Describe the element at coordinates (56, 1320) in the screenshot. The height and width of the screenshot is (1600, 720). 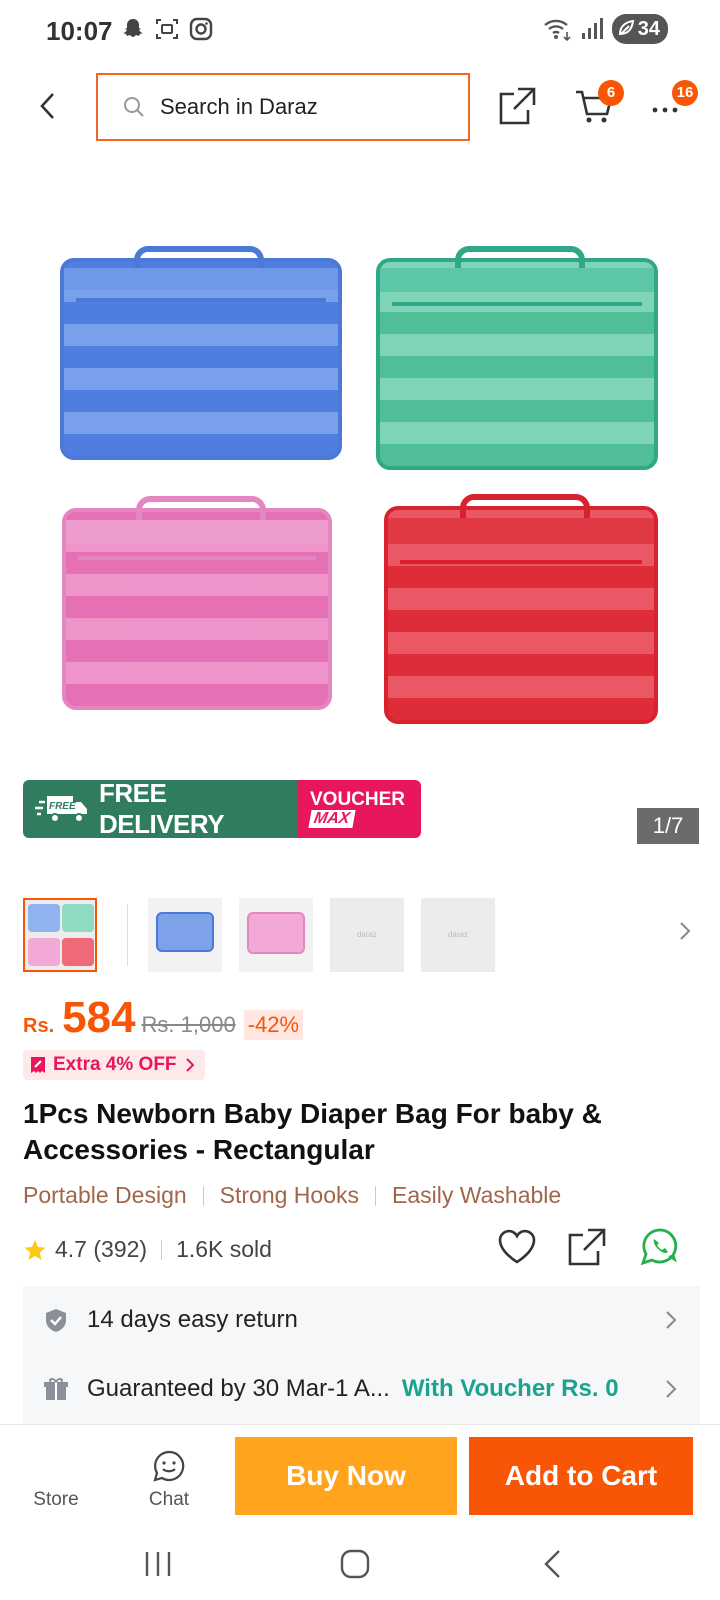
I see `shield-check-icon` at that location.